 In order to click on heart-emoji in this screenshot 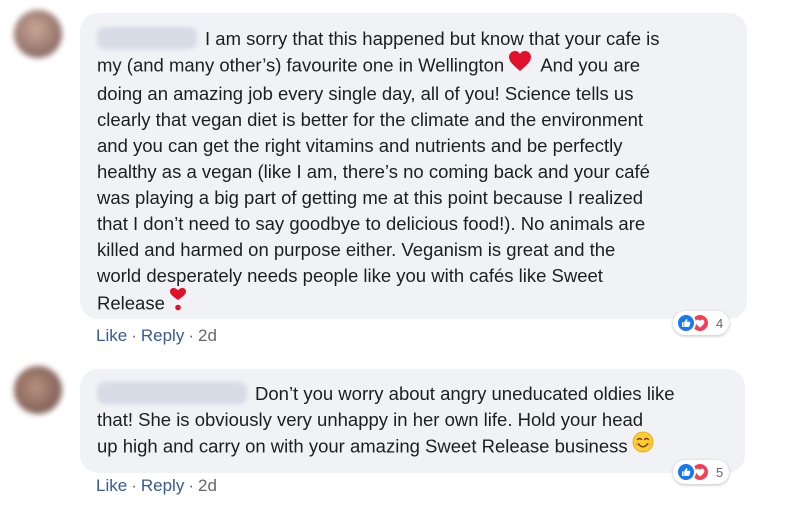, I will do `click(520, 64)`.